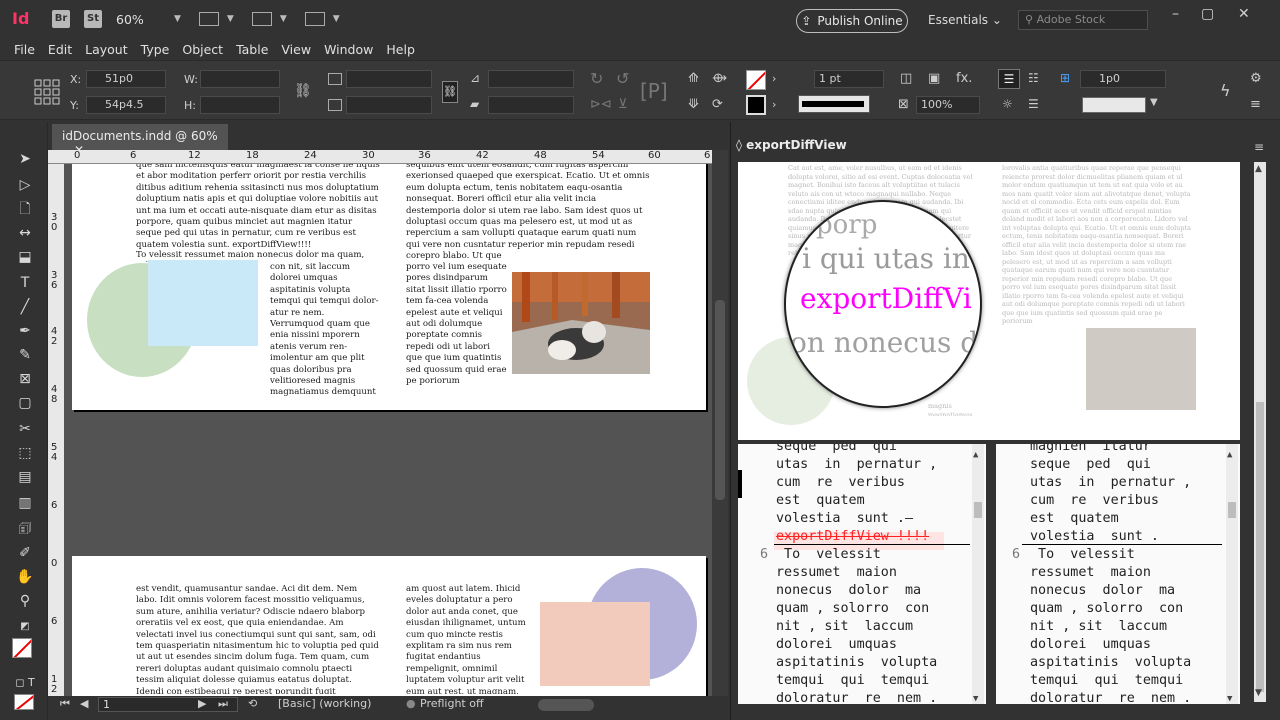  What do you see at coordinates (25, 233) in the screenshot?
I see `gap-tool-icon: ↔` at bounding box center [25, 233].